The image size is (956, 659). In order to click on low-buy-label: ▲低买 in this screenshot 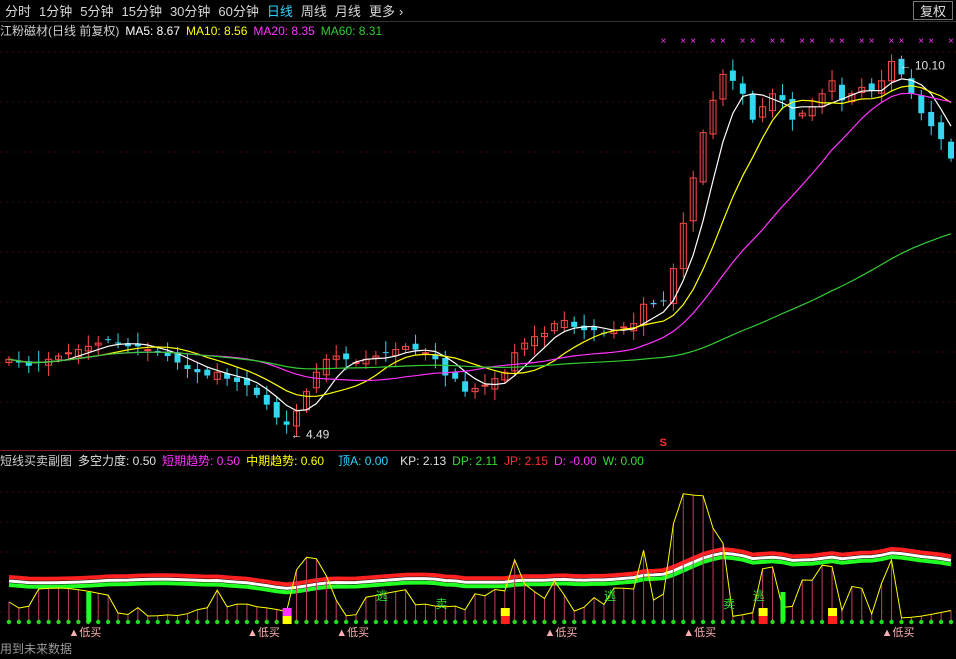, I will do `click(560, 632)`.